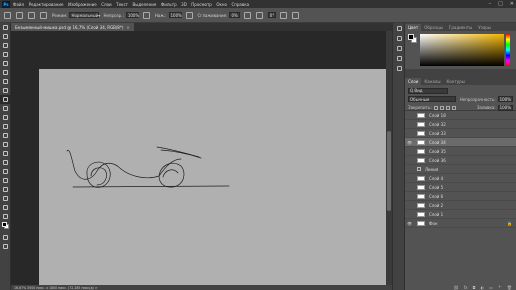 The image size is (516, 290). Describe the element at coordinates (5, 99) in the screenshot. I see `tool-brush` at that location.